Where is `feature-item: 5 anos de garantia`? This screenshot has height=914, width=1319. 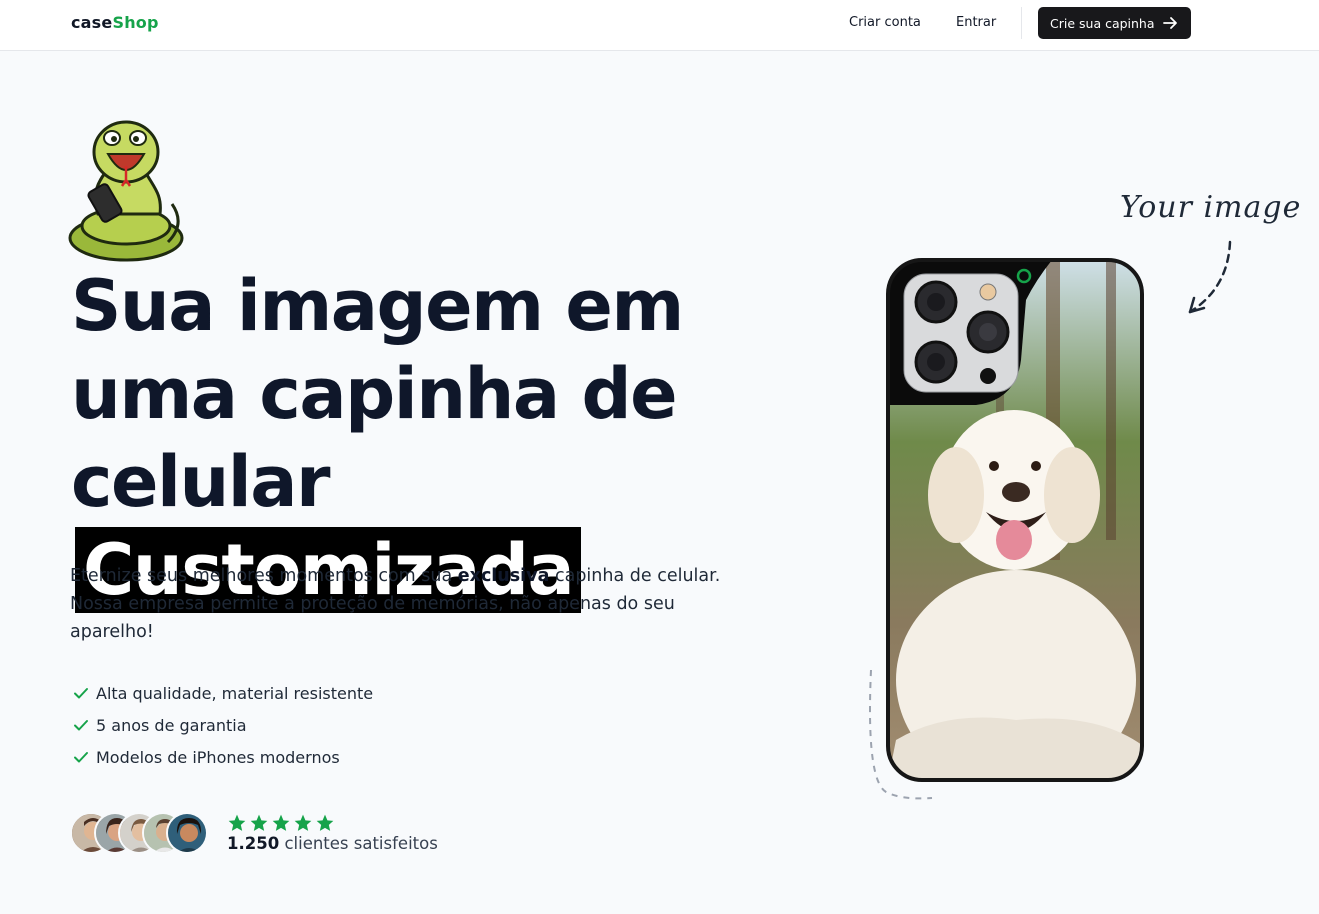 feature-item: 5 anos de garantia is located at coordinates (222, 725).